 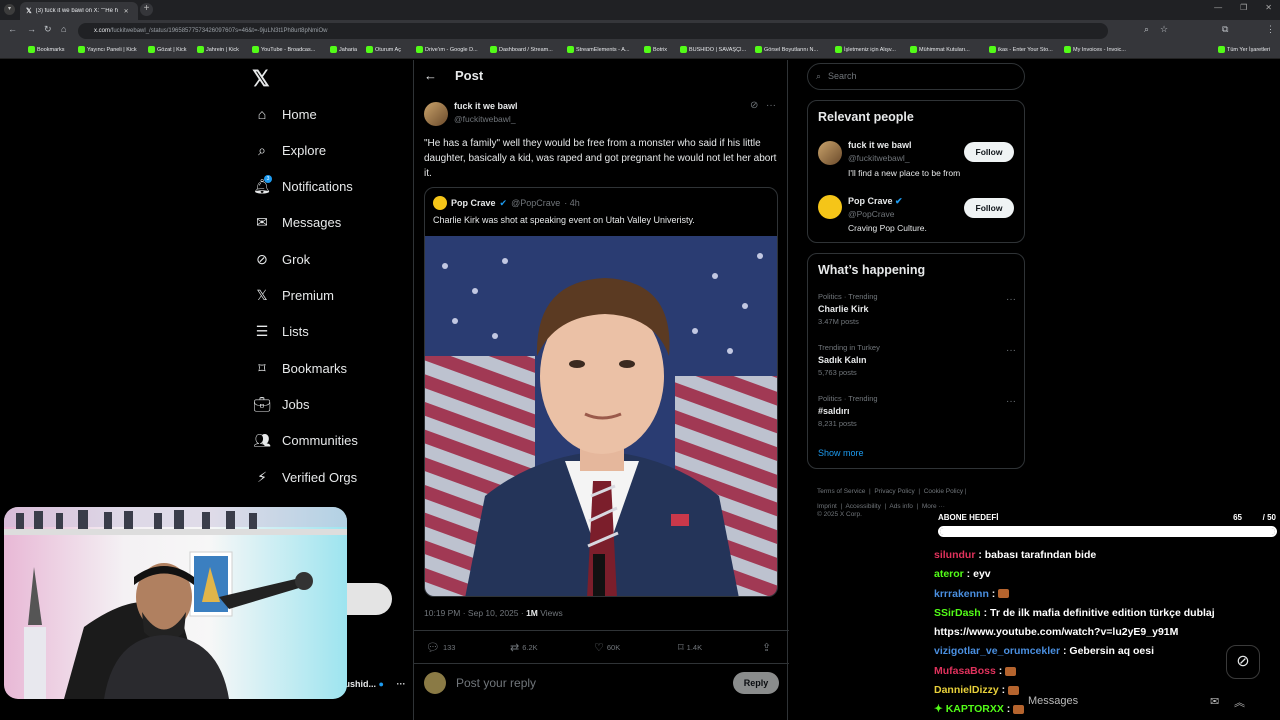 What do you see at coordinates (949, 574) in the screenshot?
I see `chat-username: ateror` at bounding box center [949, 574].